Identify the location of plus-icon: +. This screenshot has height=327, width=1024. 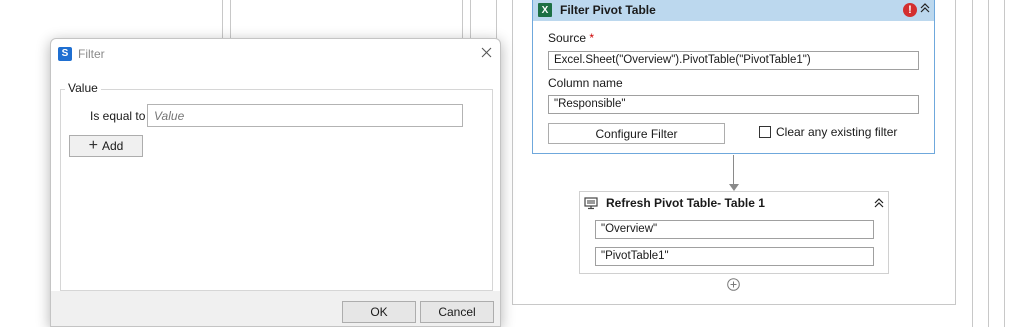
(93, 145).